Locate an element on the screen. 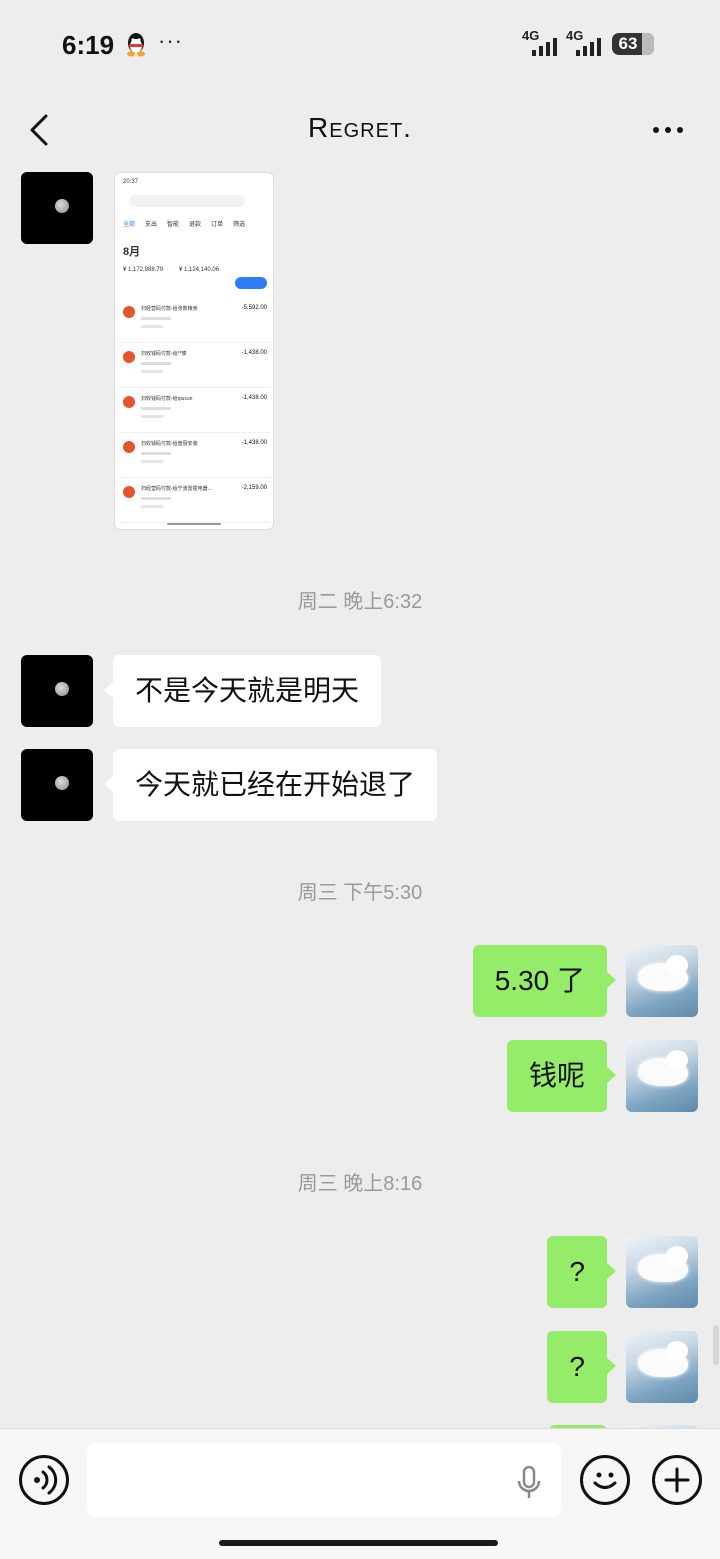  more-options-icon is located at coordinates (668, 130).